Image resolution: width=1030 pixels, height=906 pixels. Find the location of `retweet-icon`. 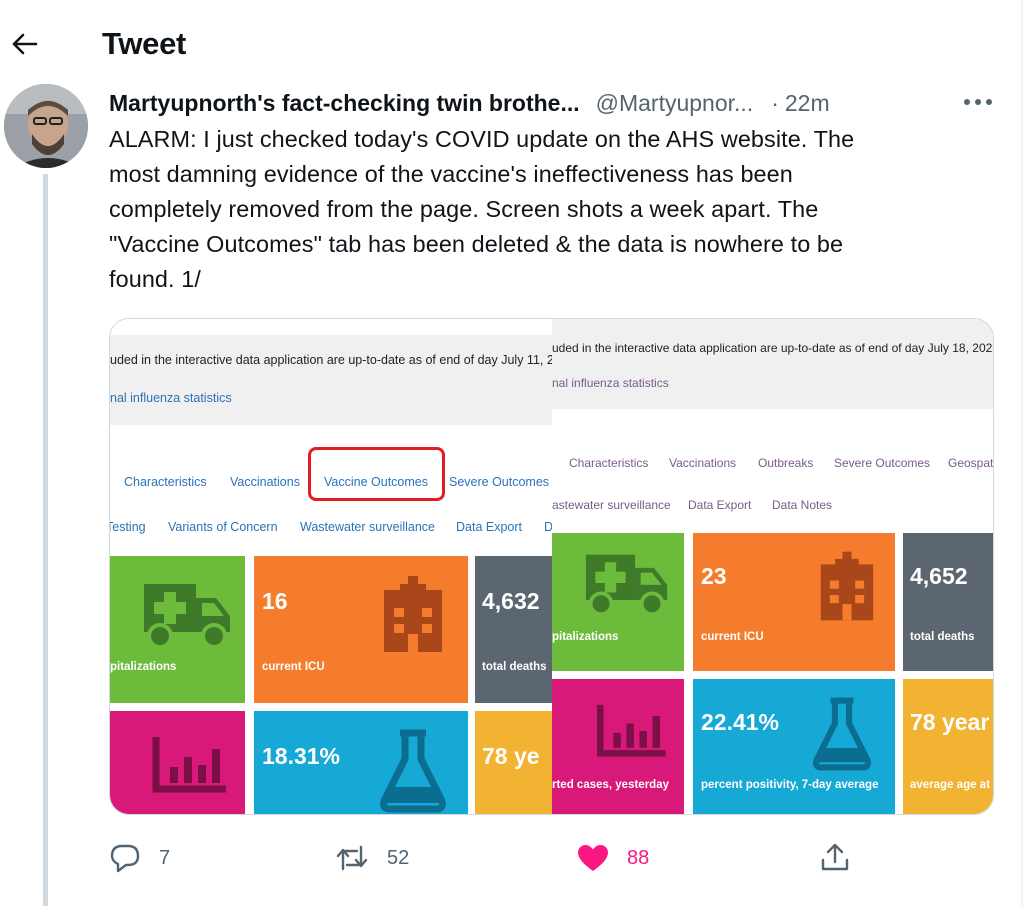

retweet-icon is located at coordinates (352, 858).